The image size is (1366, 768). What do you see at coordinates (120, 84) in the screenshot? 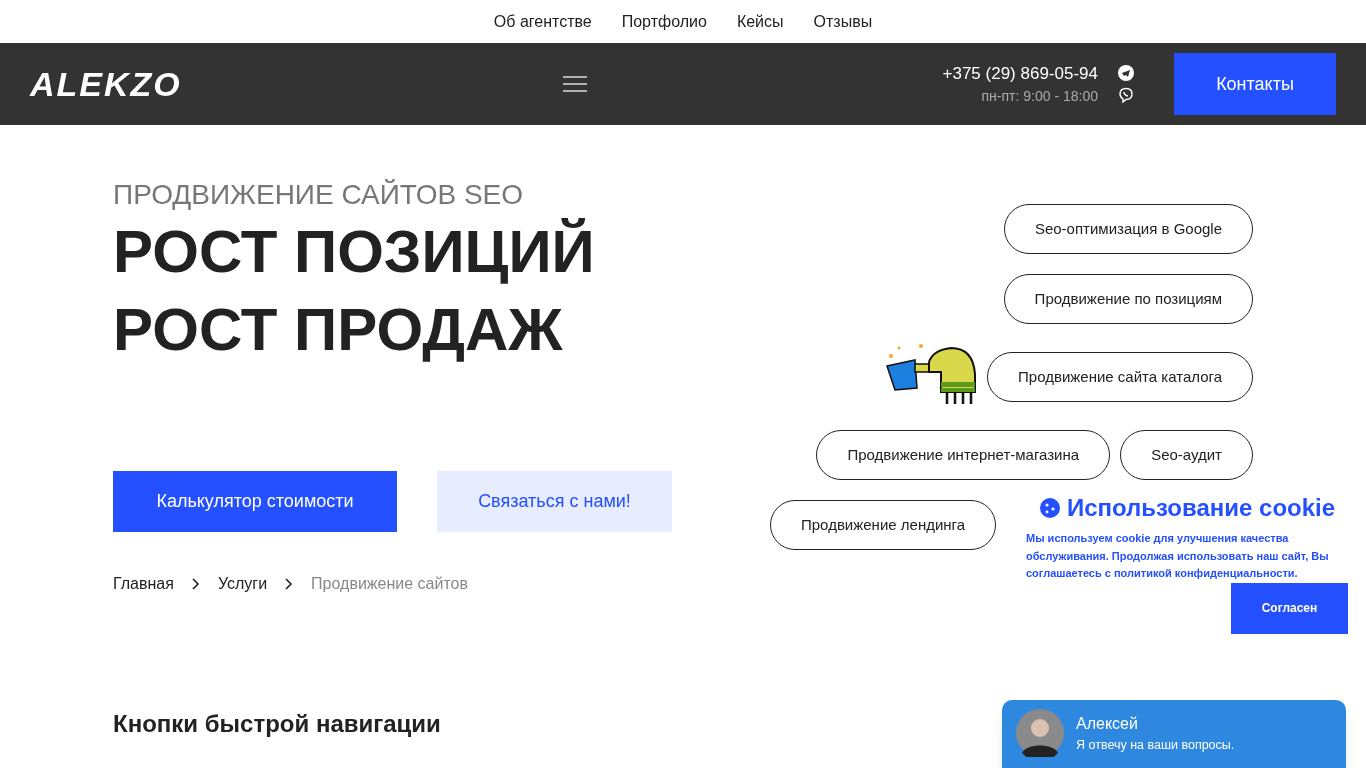
I see `logo: ALEKZO` at bounding box center [120, 84].